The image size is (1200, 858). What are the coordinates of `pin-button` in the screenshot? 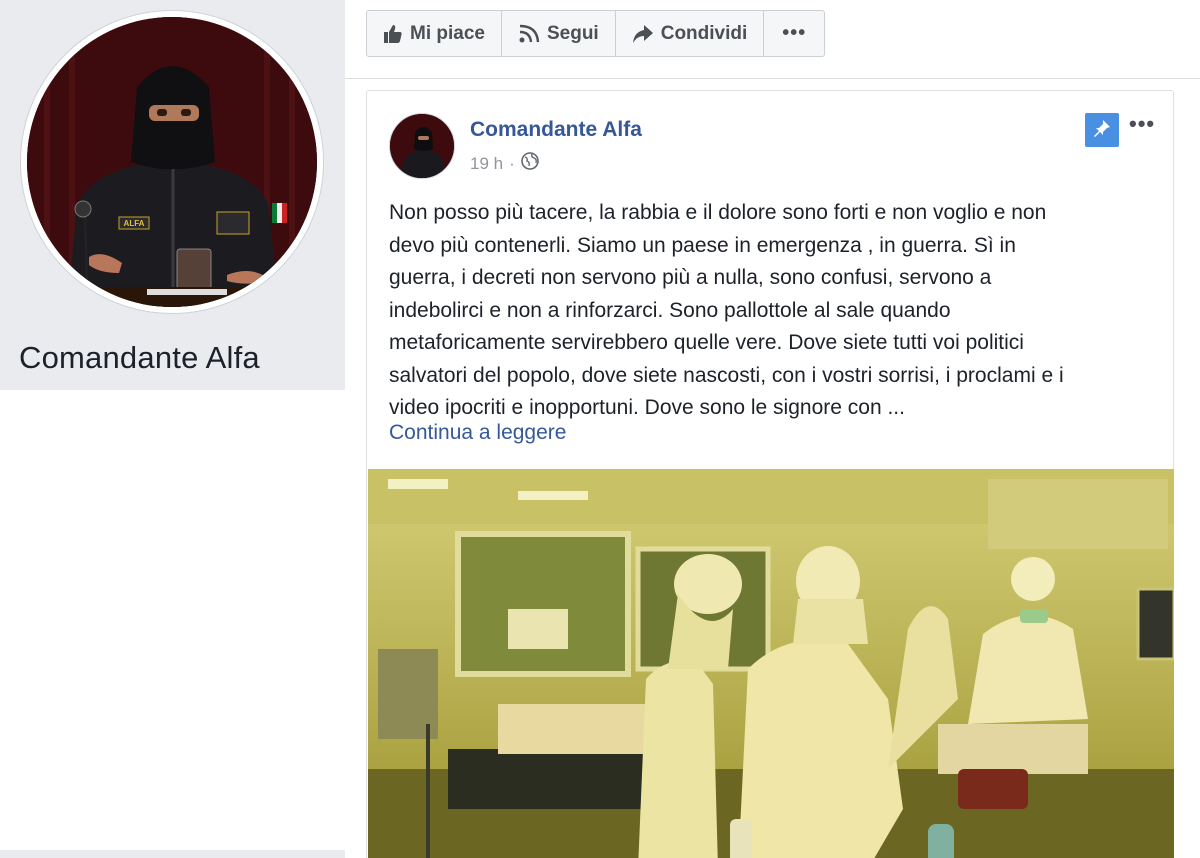 It's located at (1102, 130).